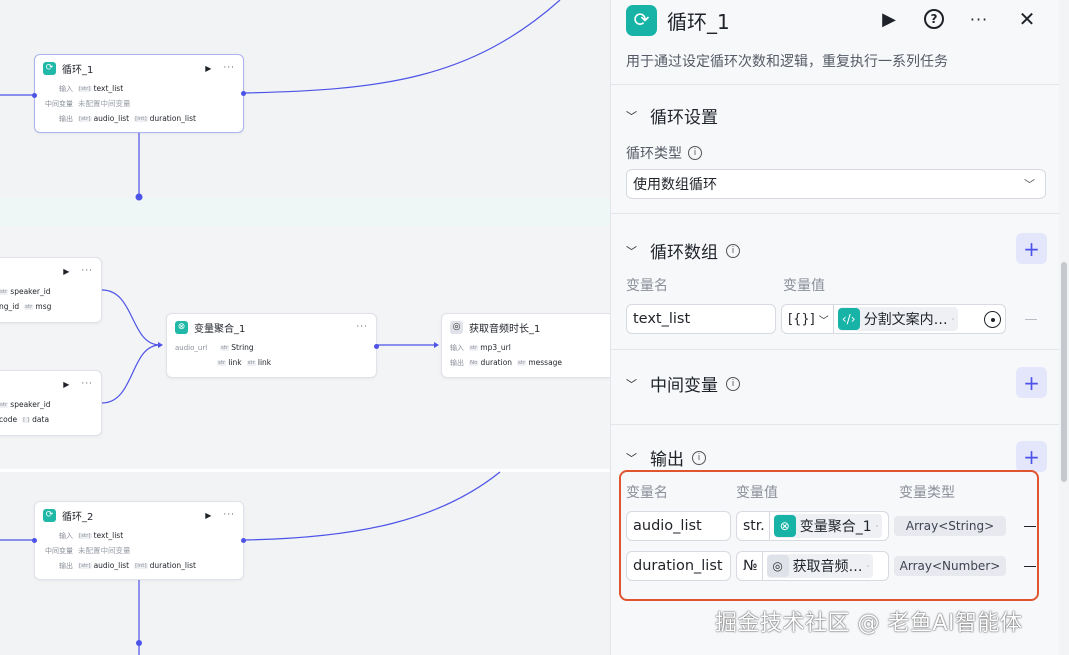 The image size is (1069, 655). I want to click on wire-loop1-out, so click(402, 47).